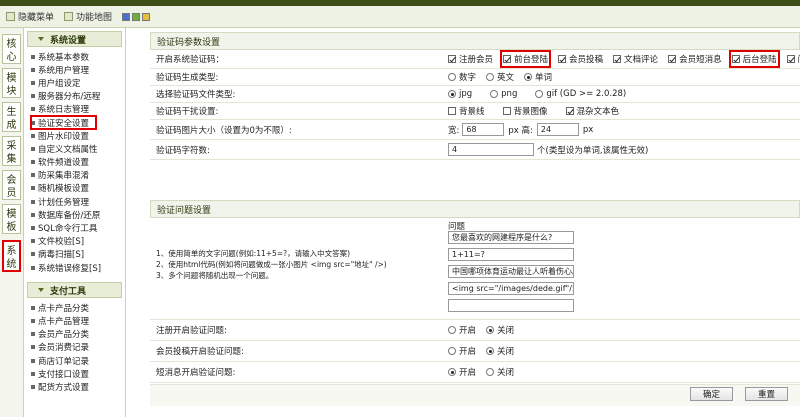  Describe the element at coordinates (462, 77) in the screenshot. I see `radio-number: 数字` at that location.